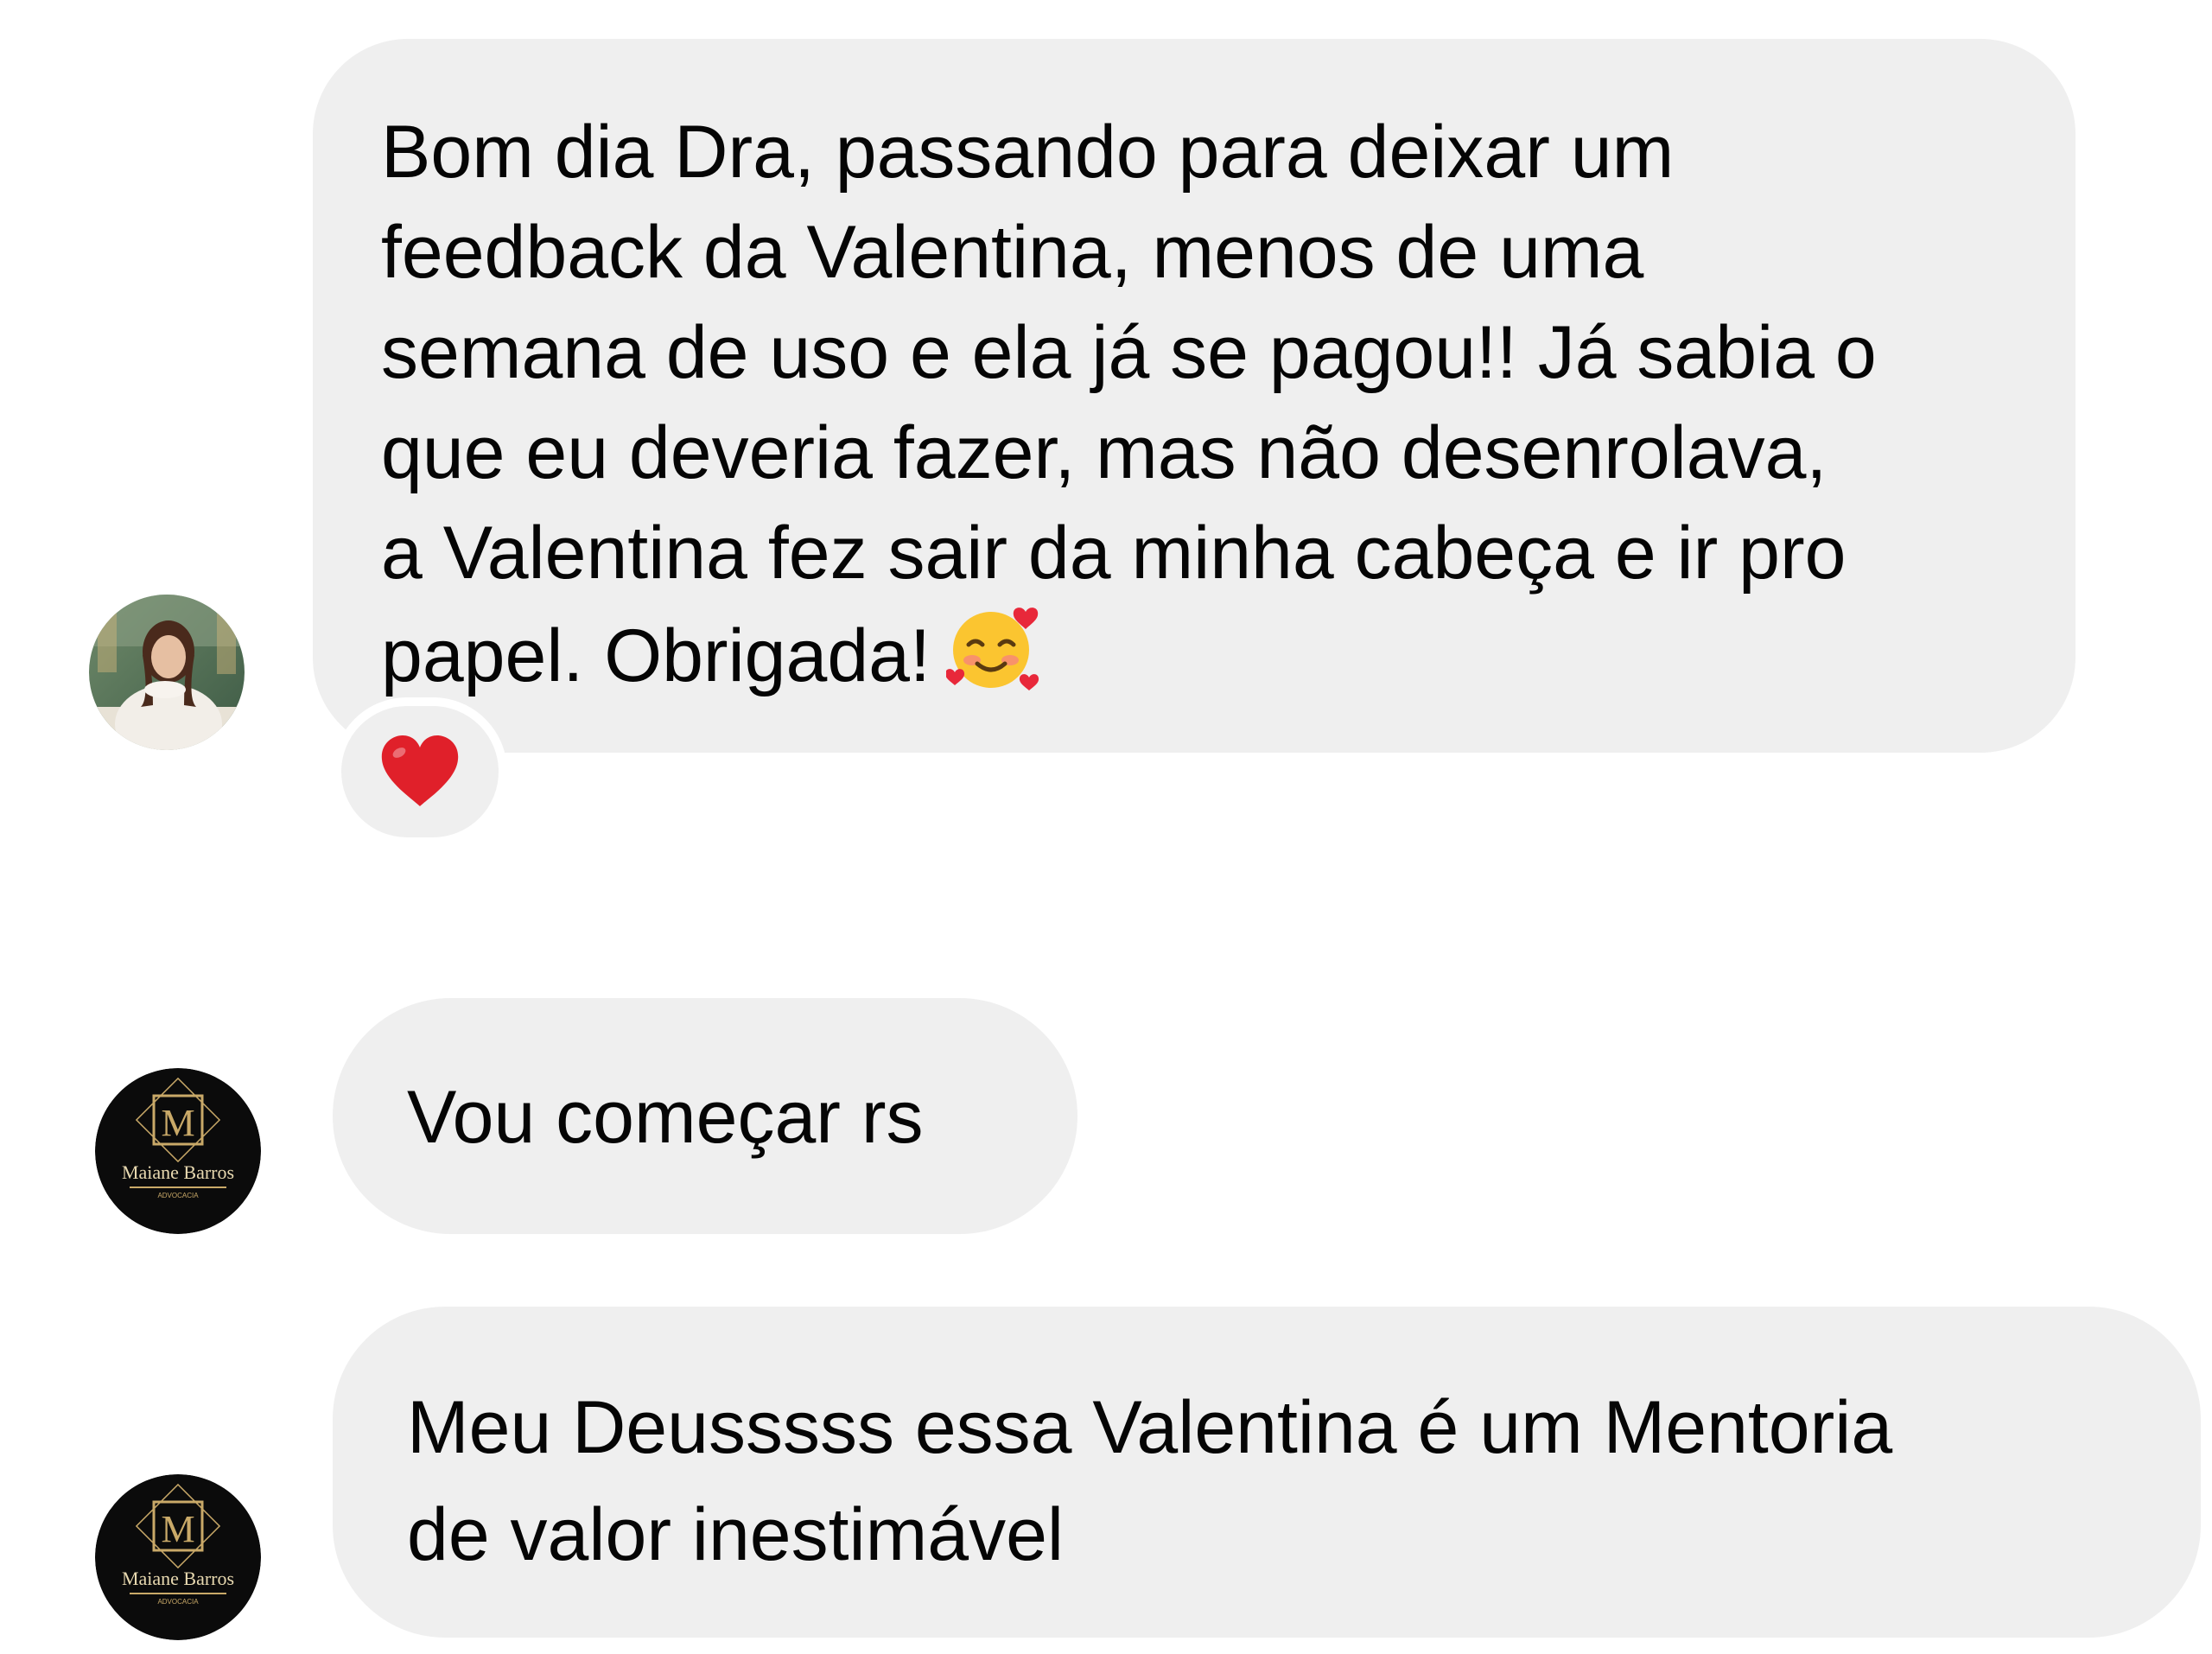 The width and height of the screenshot is (2212, 1654). What do you see at coordinates (736, 1534) in the screenshot?
I see `message-text-line: de valor inestimável` at bounding box center [736, 1534].